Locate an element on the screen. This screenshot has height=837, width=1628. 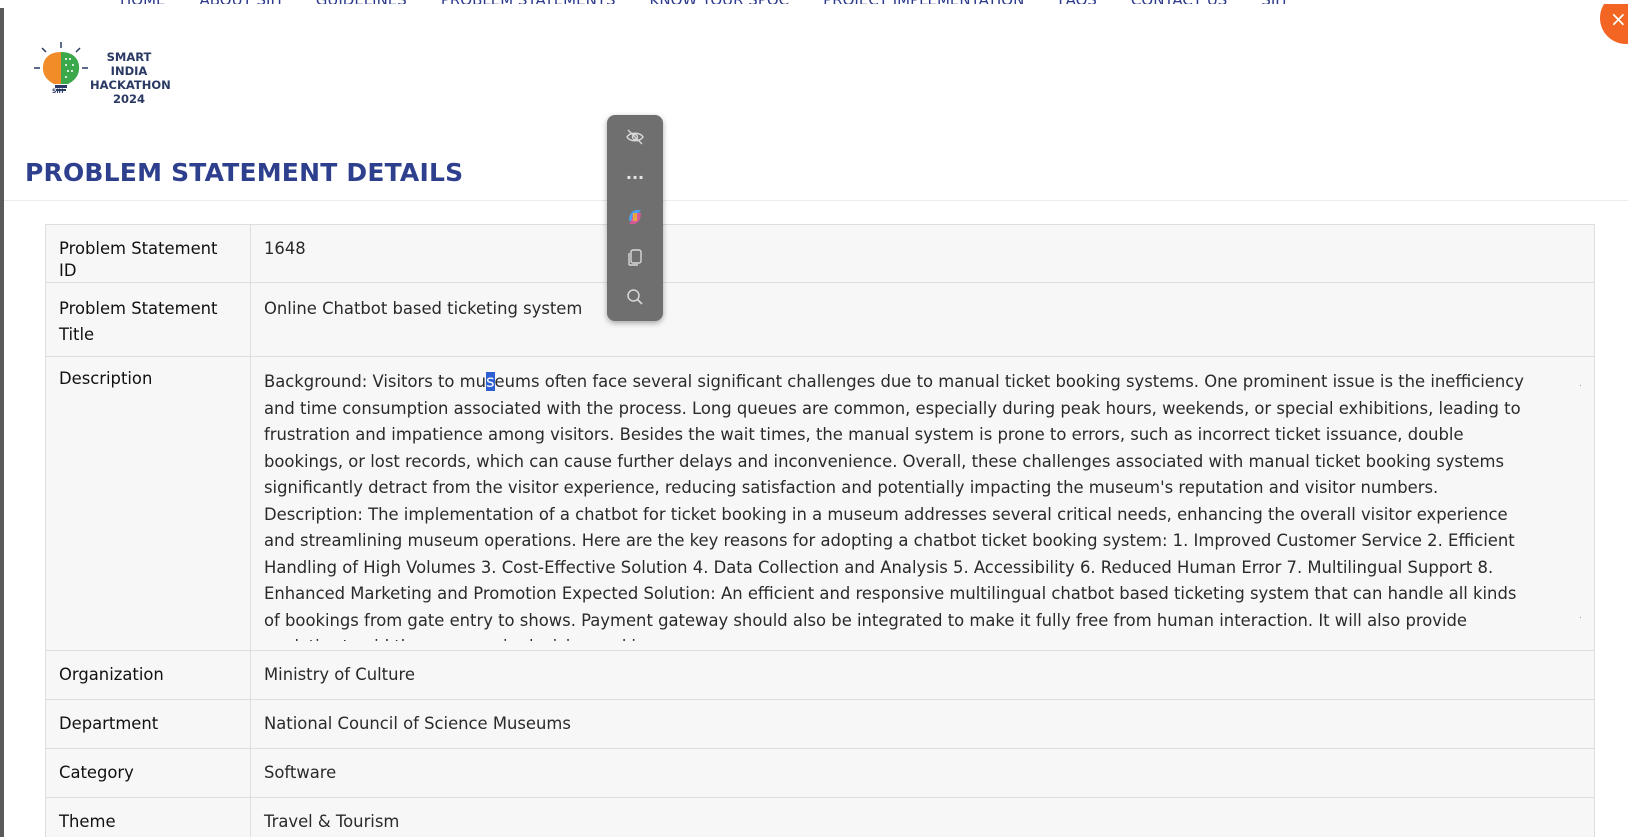
description-scrollbar is located at coordinates (1578, 505).